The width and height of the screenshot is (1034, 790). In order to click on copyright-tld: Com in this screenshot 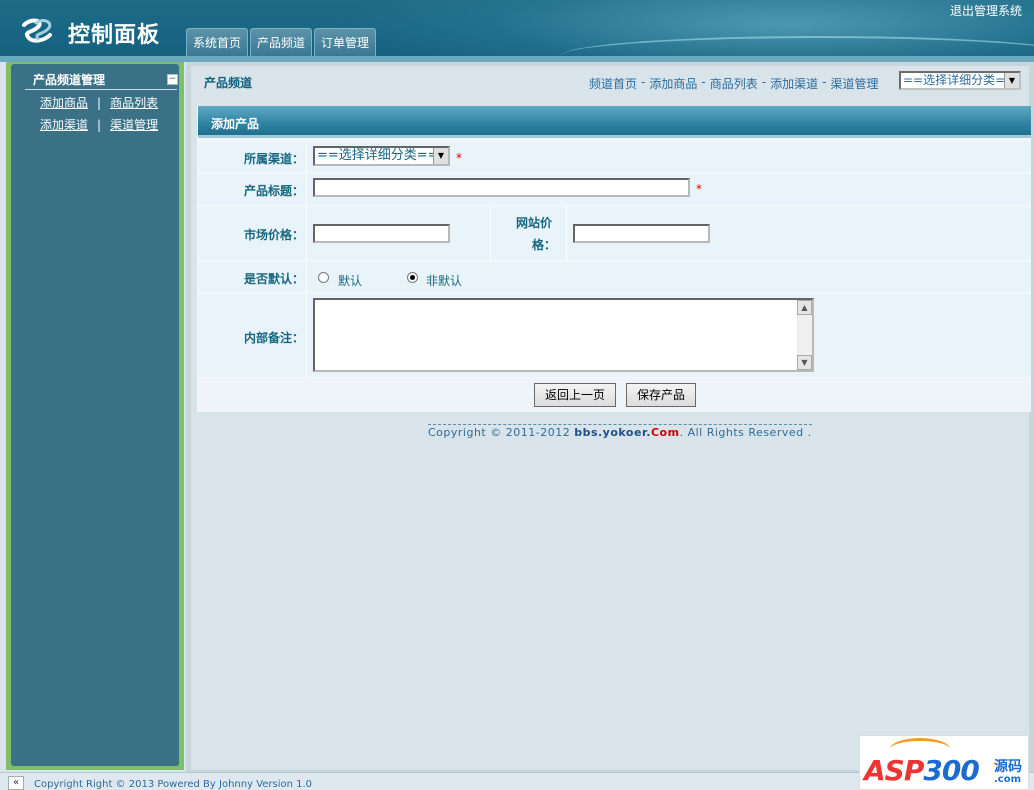, I will do `click(665, 432)`.